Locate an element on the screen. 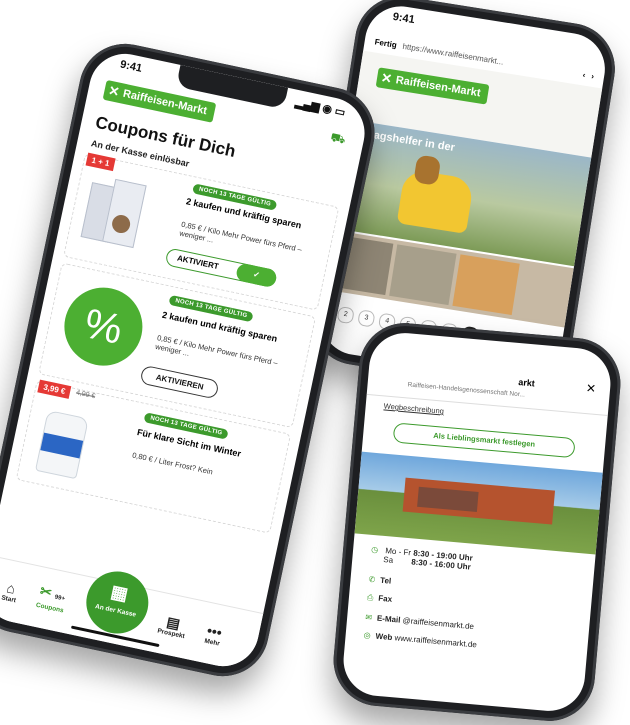 The width and height of the screenshot is (630, 725). directions-link: Wegbeschreibung is located at coordinates (413, 408).